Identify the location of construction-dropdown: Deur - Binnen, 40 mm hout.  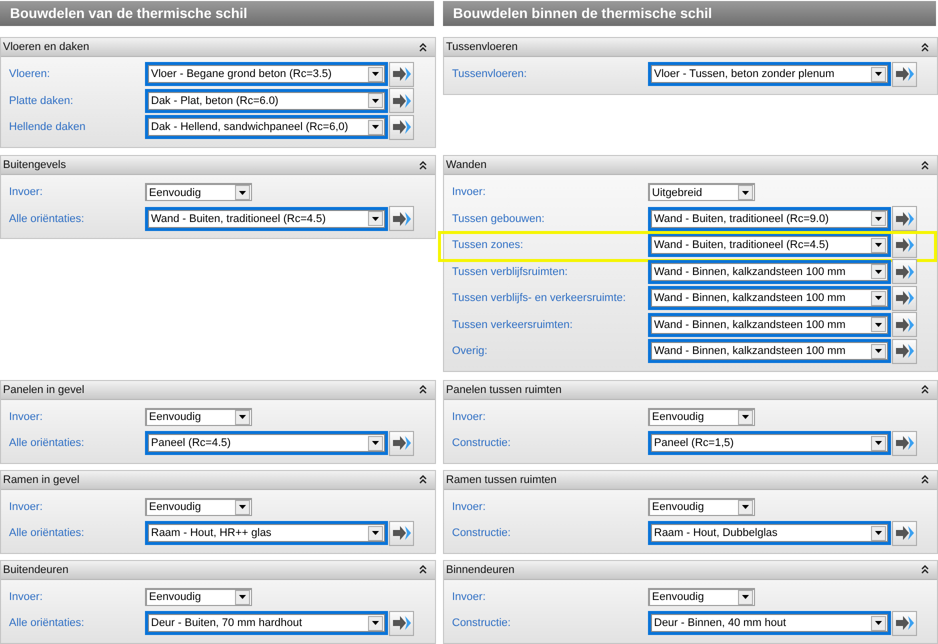
(769, 623).